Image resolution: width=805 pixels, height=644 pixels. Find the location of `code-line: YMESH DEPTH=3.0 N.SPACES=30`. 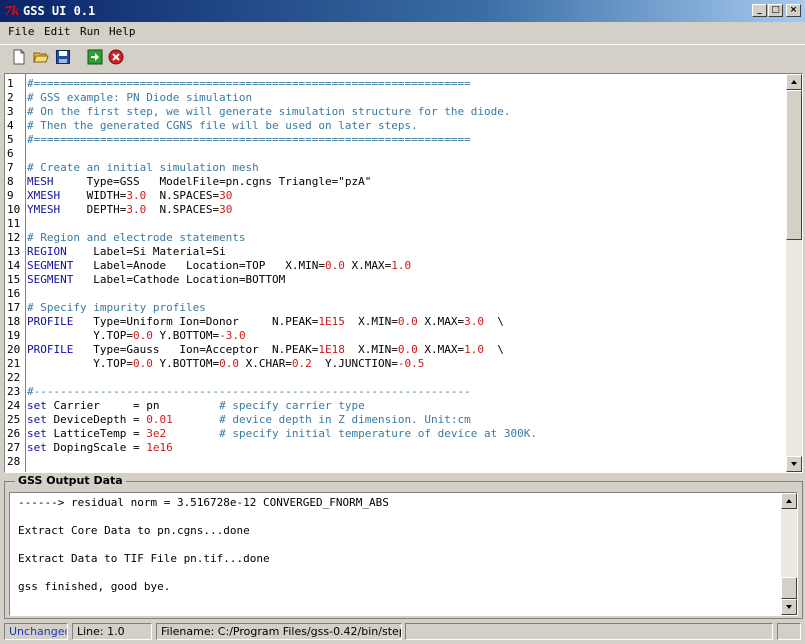

code-line: YMESH DEPTH=3.0 N.SPACES=30 is located at coordinates (129, 210).